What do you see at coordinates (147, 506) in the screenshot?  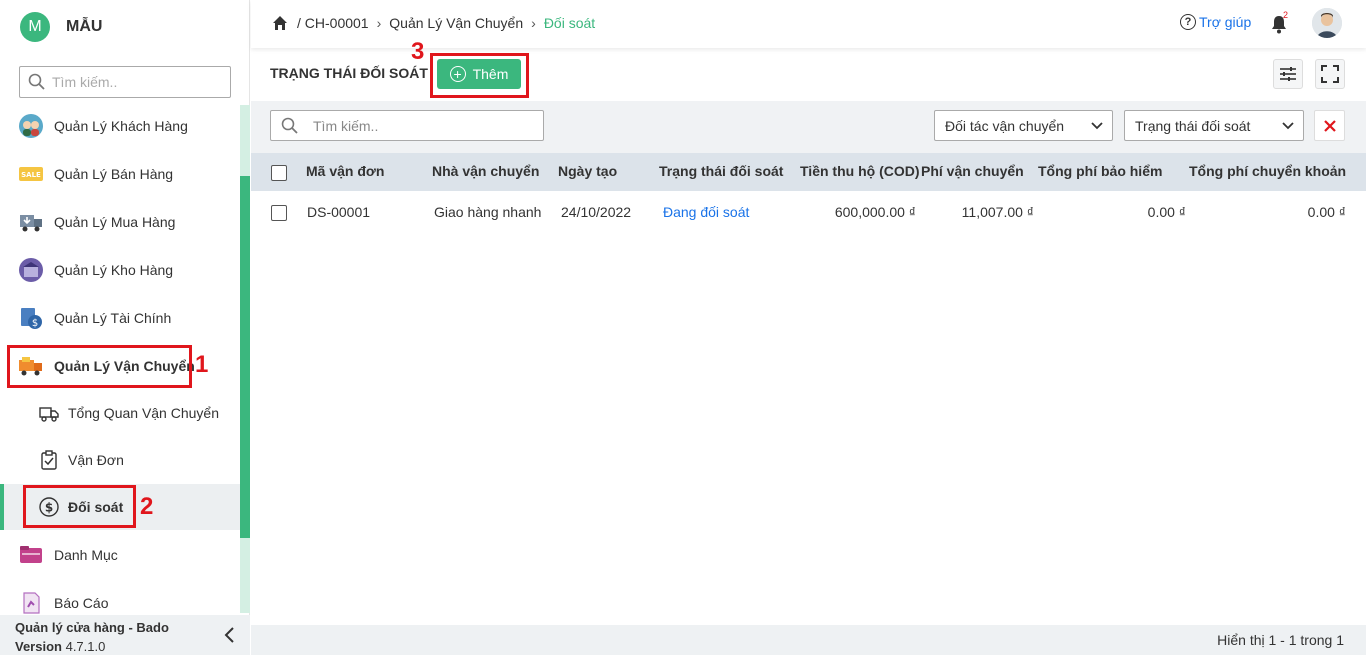 I see `annotation-number-2: 2` at bounding box center [147, 506].